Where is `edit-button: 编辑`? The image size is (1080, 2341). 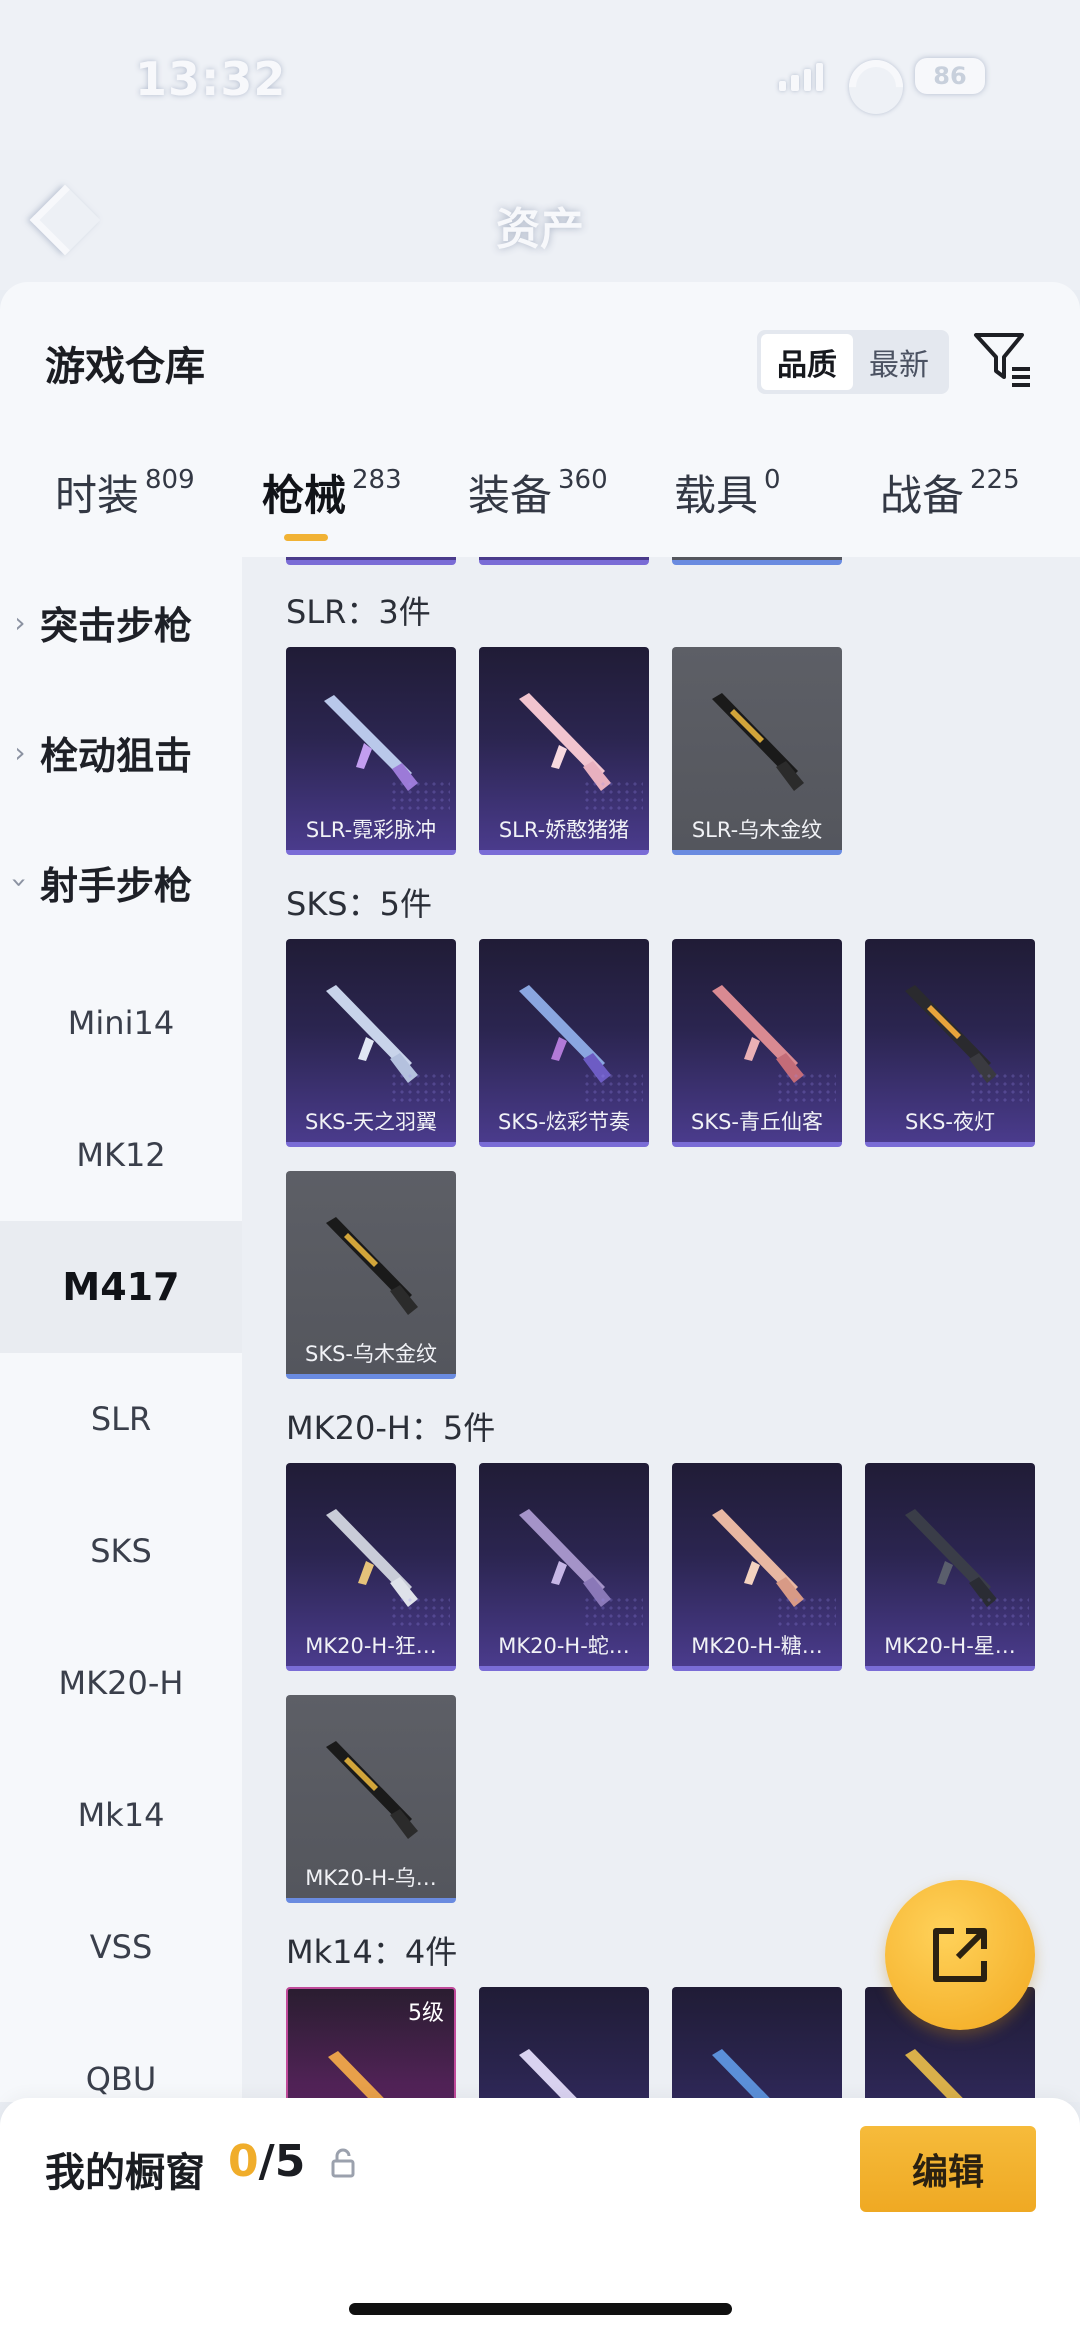
edit-button: 编辑 is located at coordinates (948, 2169).